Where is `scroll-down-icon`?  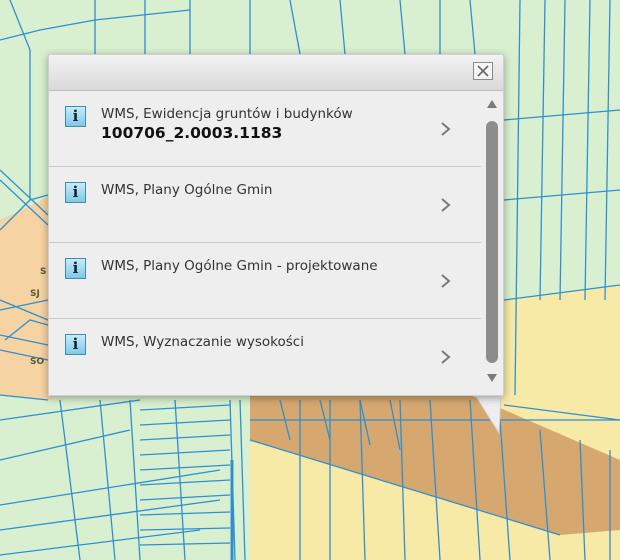
scroll-down-icon is located at coordinates (492, 378).